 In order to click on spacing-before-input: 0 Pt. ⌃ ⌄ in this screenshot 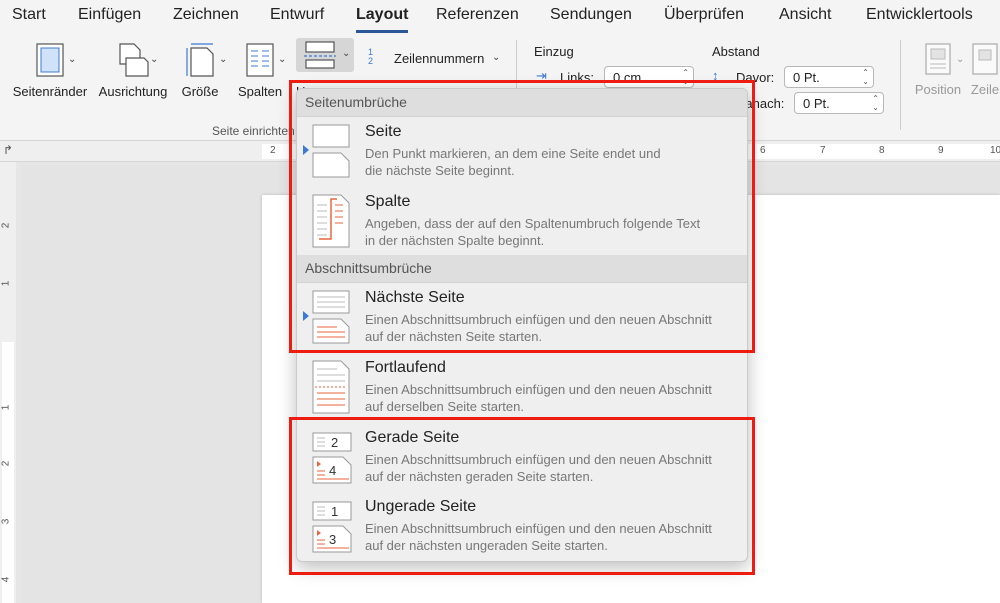, I will do `click(829, 77)`.